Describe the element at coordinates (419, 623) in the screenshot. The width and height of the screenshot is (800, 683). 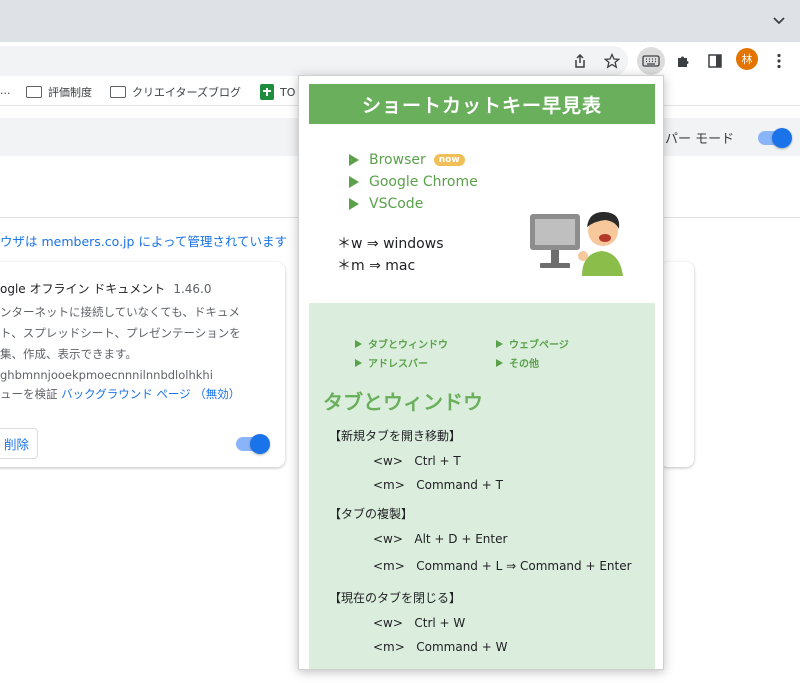
I see `shortcut-windows: <w> Ctrl + W` at that location.